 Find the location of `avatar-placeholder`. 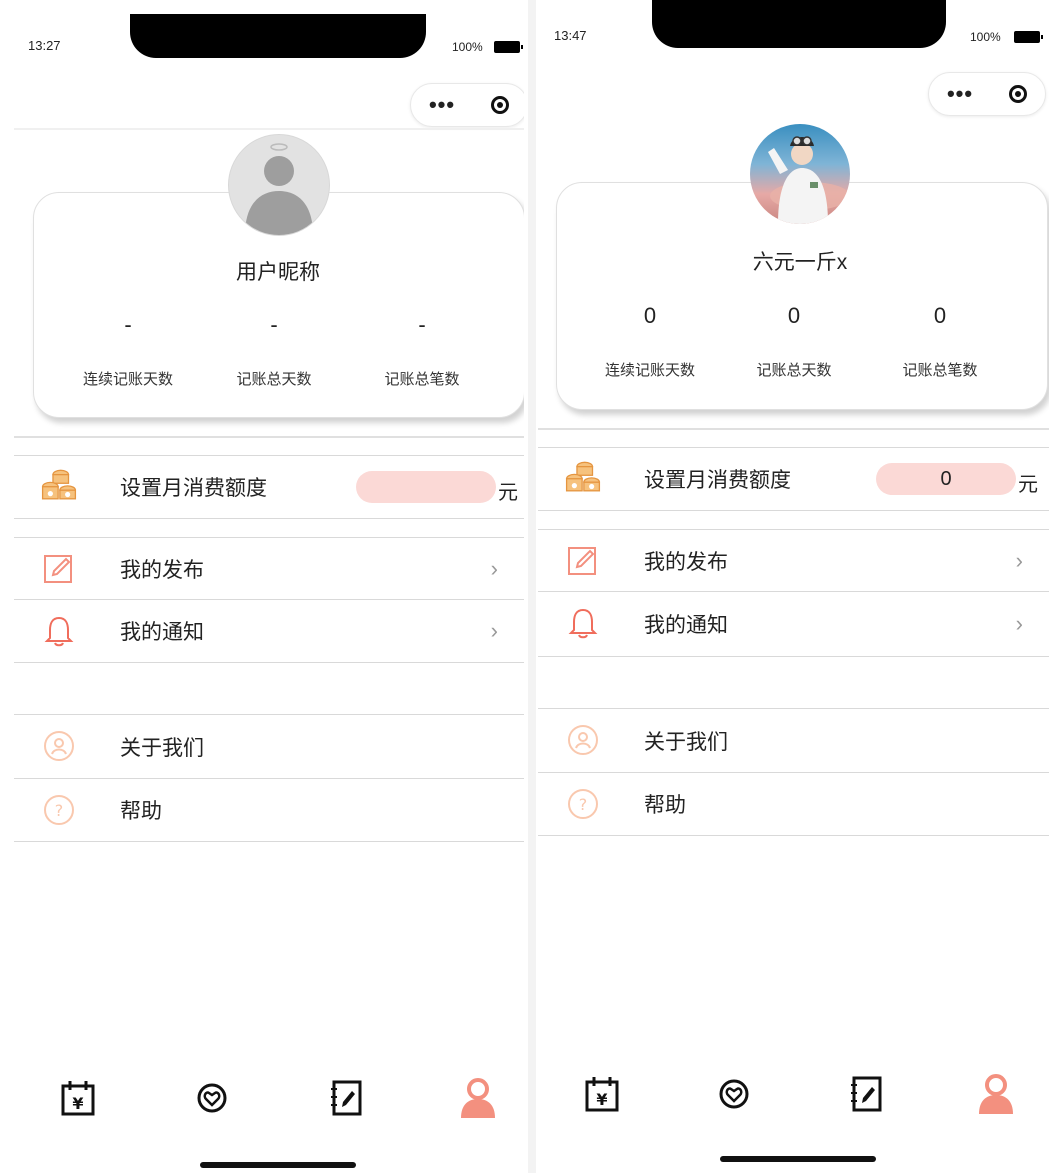

avatar-placeholder is located at coordinates (279, 185).